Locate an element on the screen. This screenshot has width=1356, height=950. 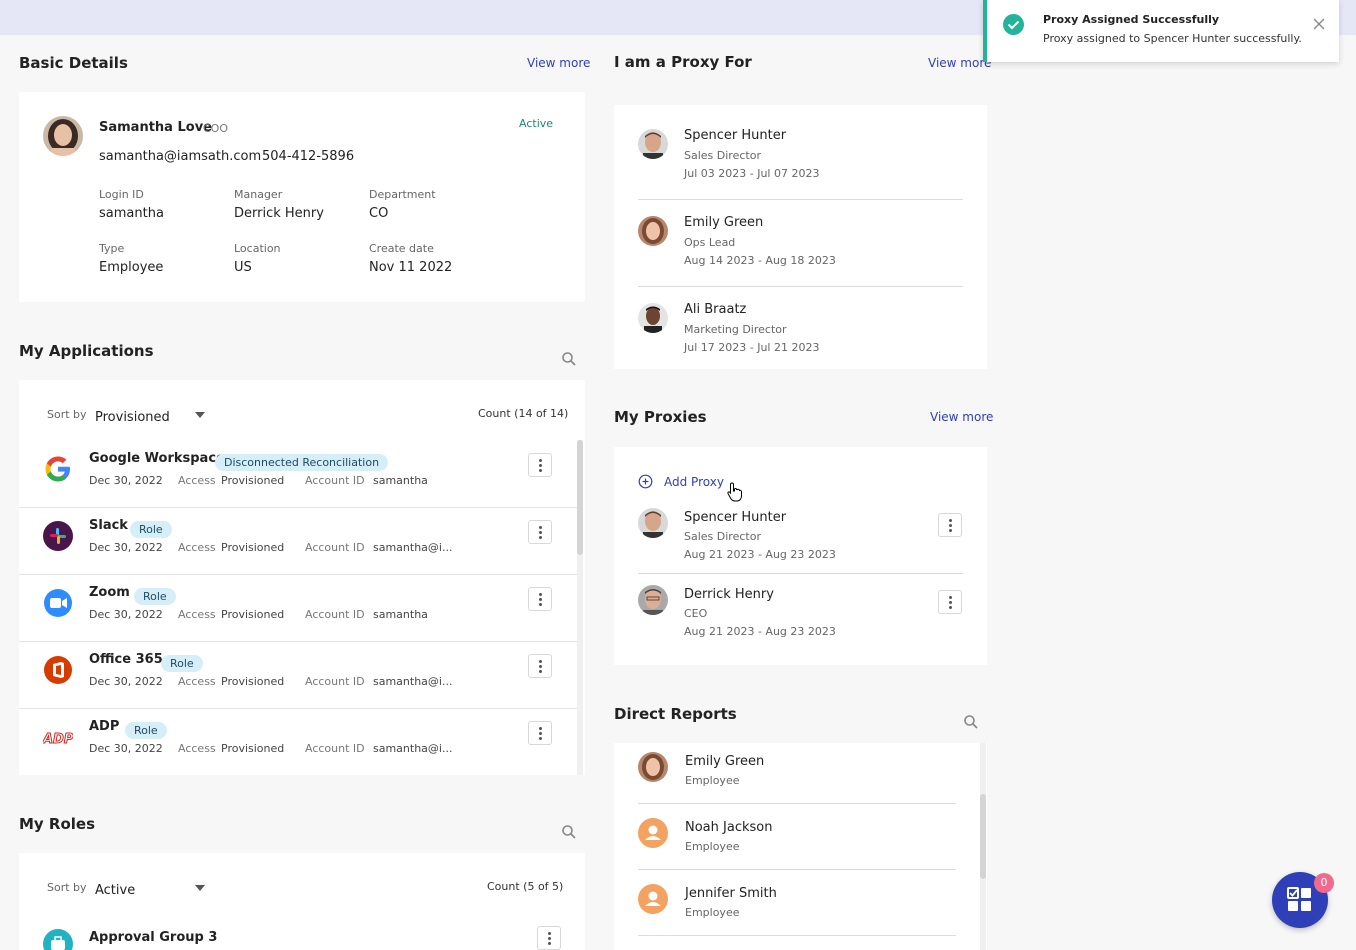
proxy-for-dates: Aug 14 2023 - Aug 18 2023 is located at coordinates (760, 260).